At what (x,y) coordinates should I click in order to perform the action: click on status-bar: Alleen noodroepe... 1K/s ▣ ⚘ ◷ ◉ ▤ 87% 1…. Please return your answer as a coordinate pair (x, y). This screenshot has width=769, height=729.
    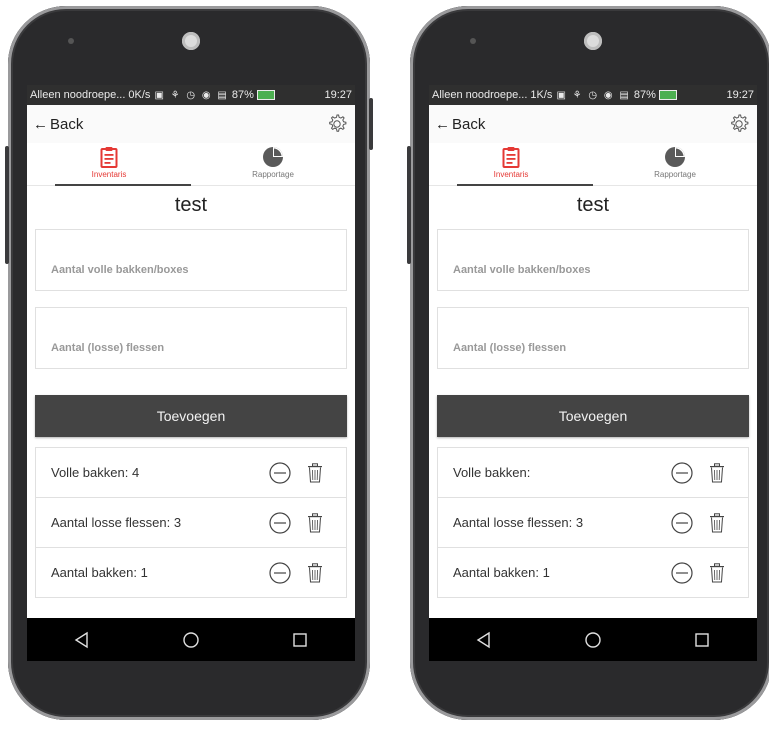
    Looking at the image, I should click on (593, 95).